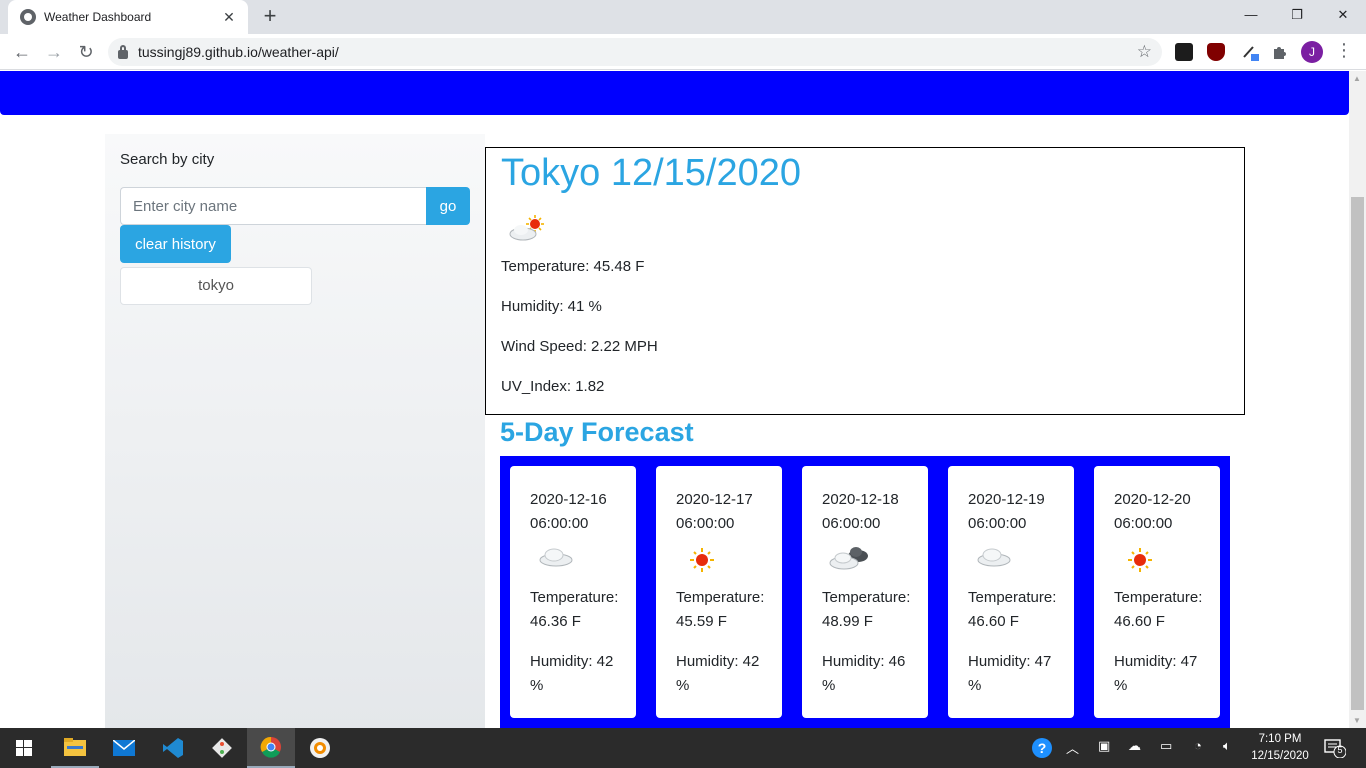 Image resolution: width=1366 pixels, height=768 pixels. I want to click on window-controls: — ❐ ✕, so click(1297, 15).